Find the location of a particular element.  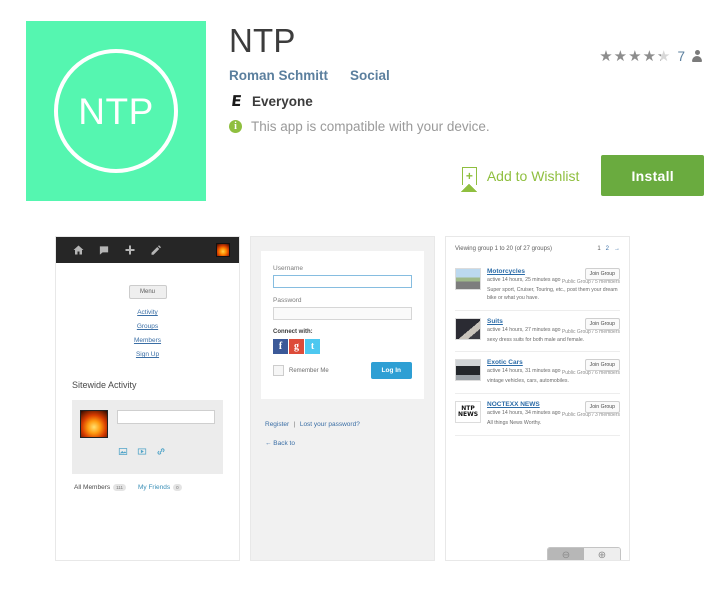

chat-icon is located at coordinates (104, 250).